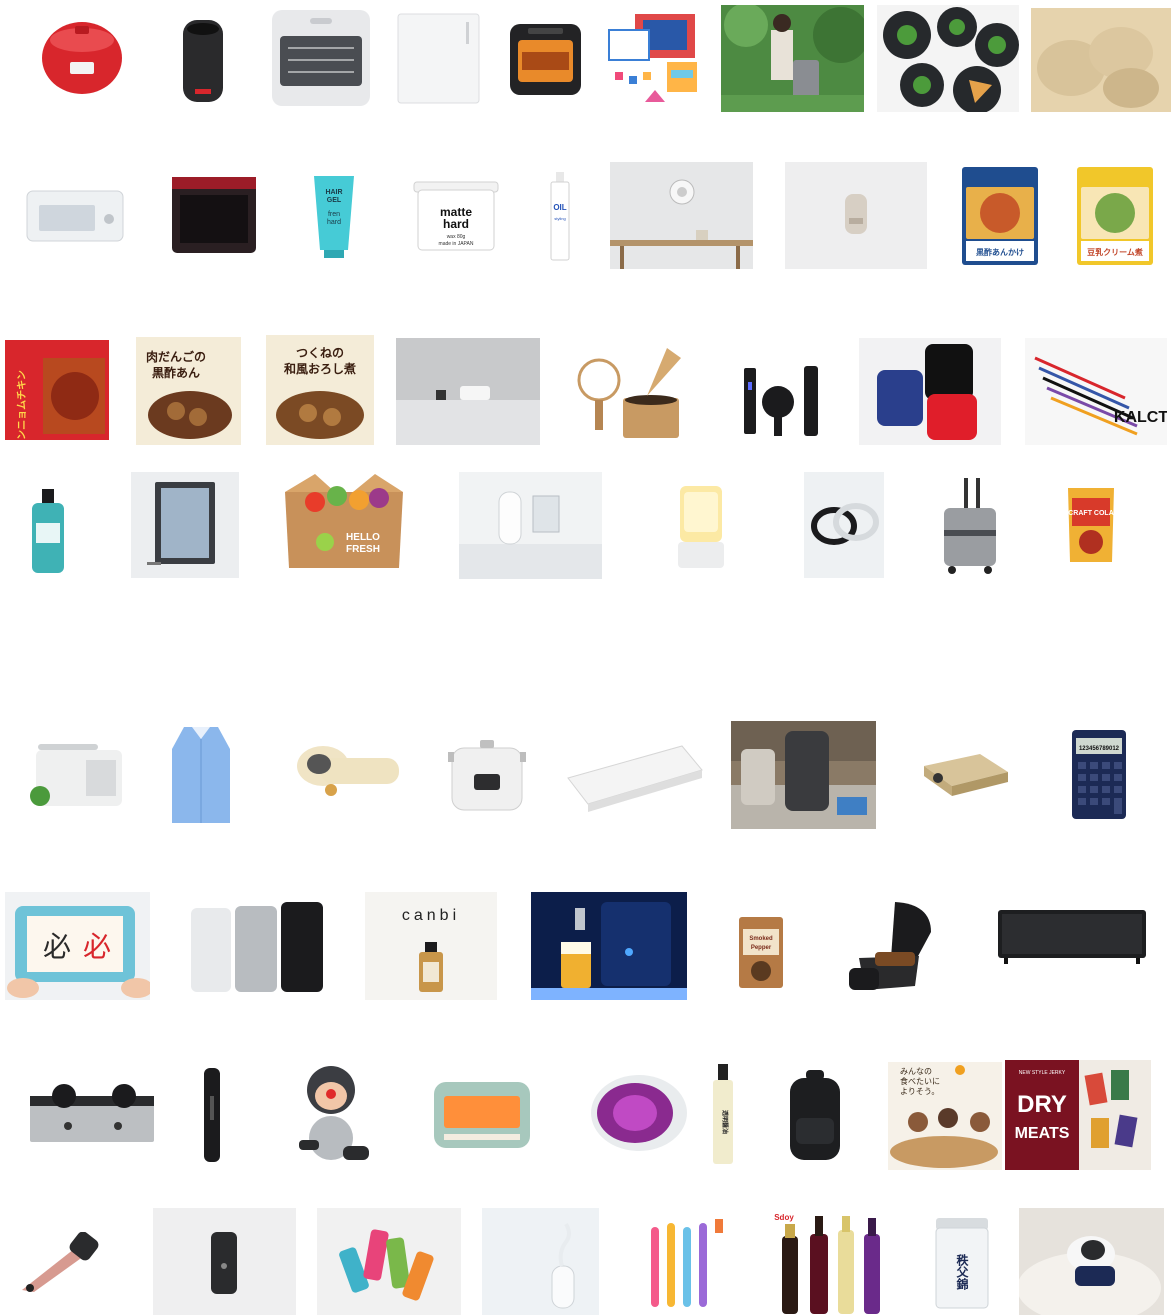 The width and height of the screenshot is (1174, 1315). I want to click on wall-hook-device-photo, so click(856, 215).